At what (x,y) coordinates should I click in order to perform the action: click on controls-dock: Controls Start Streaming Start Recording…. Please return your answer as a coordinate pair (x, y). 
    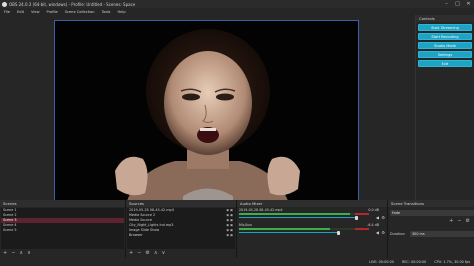
    Looking at the image, I should click on (444, 107).